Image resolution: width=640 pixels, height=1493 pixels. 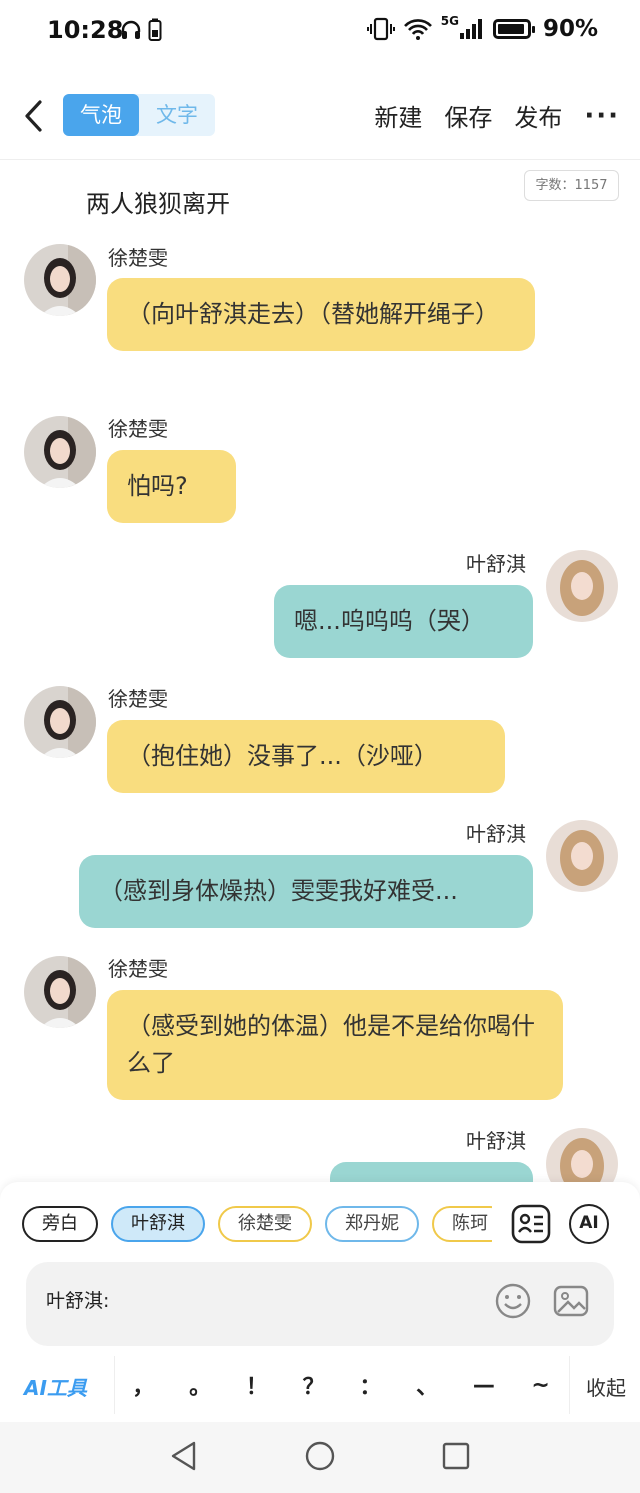 What do you see at coordinates (158, 1224) in the screenshot?
I see `role-chip-ye: 叶舒淇` at bounding box center [158, 1224].